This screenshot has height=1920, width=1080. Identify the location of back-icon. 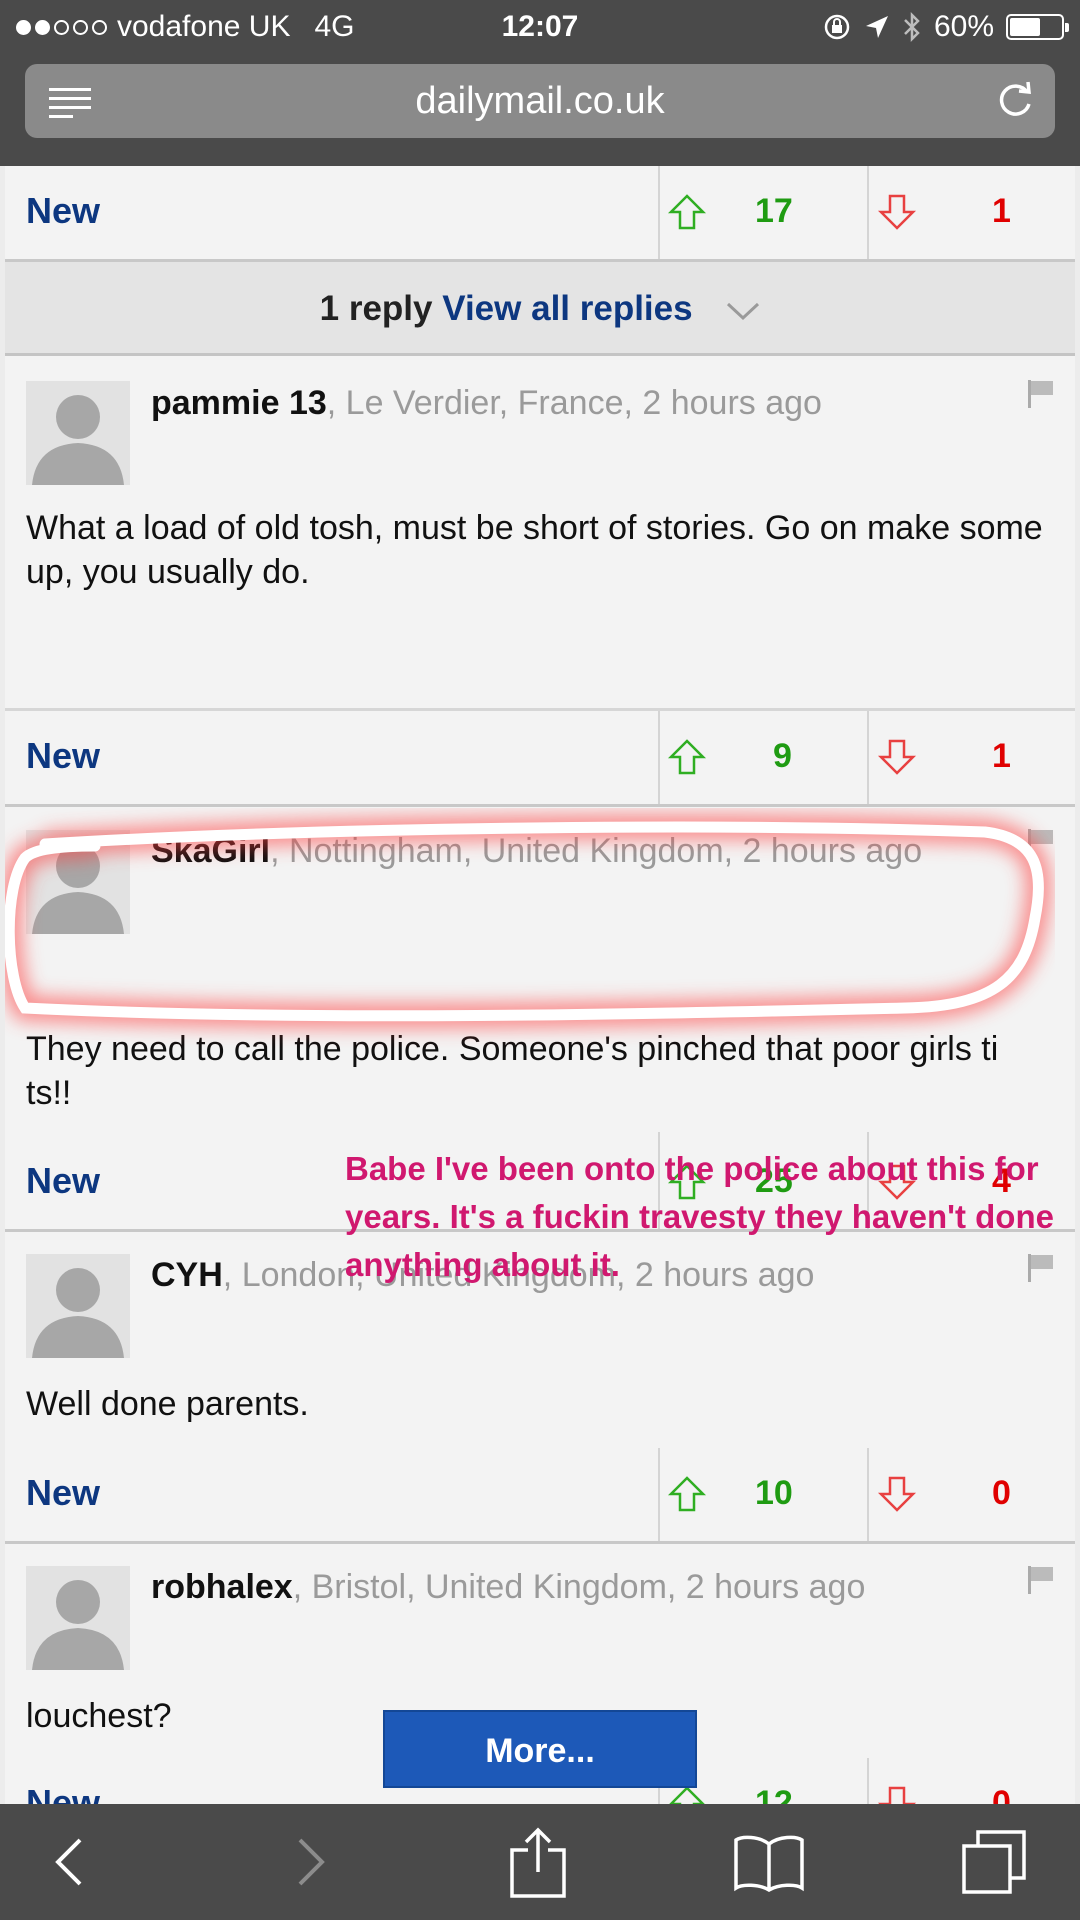
(70, 1862).